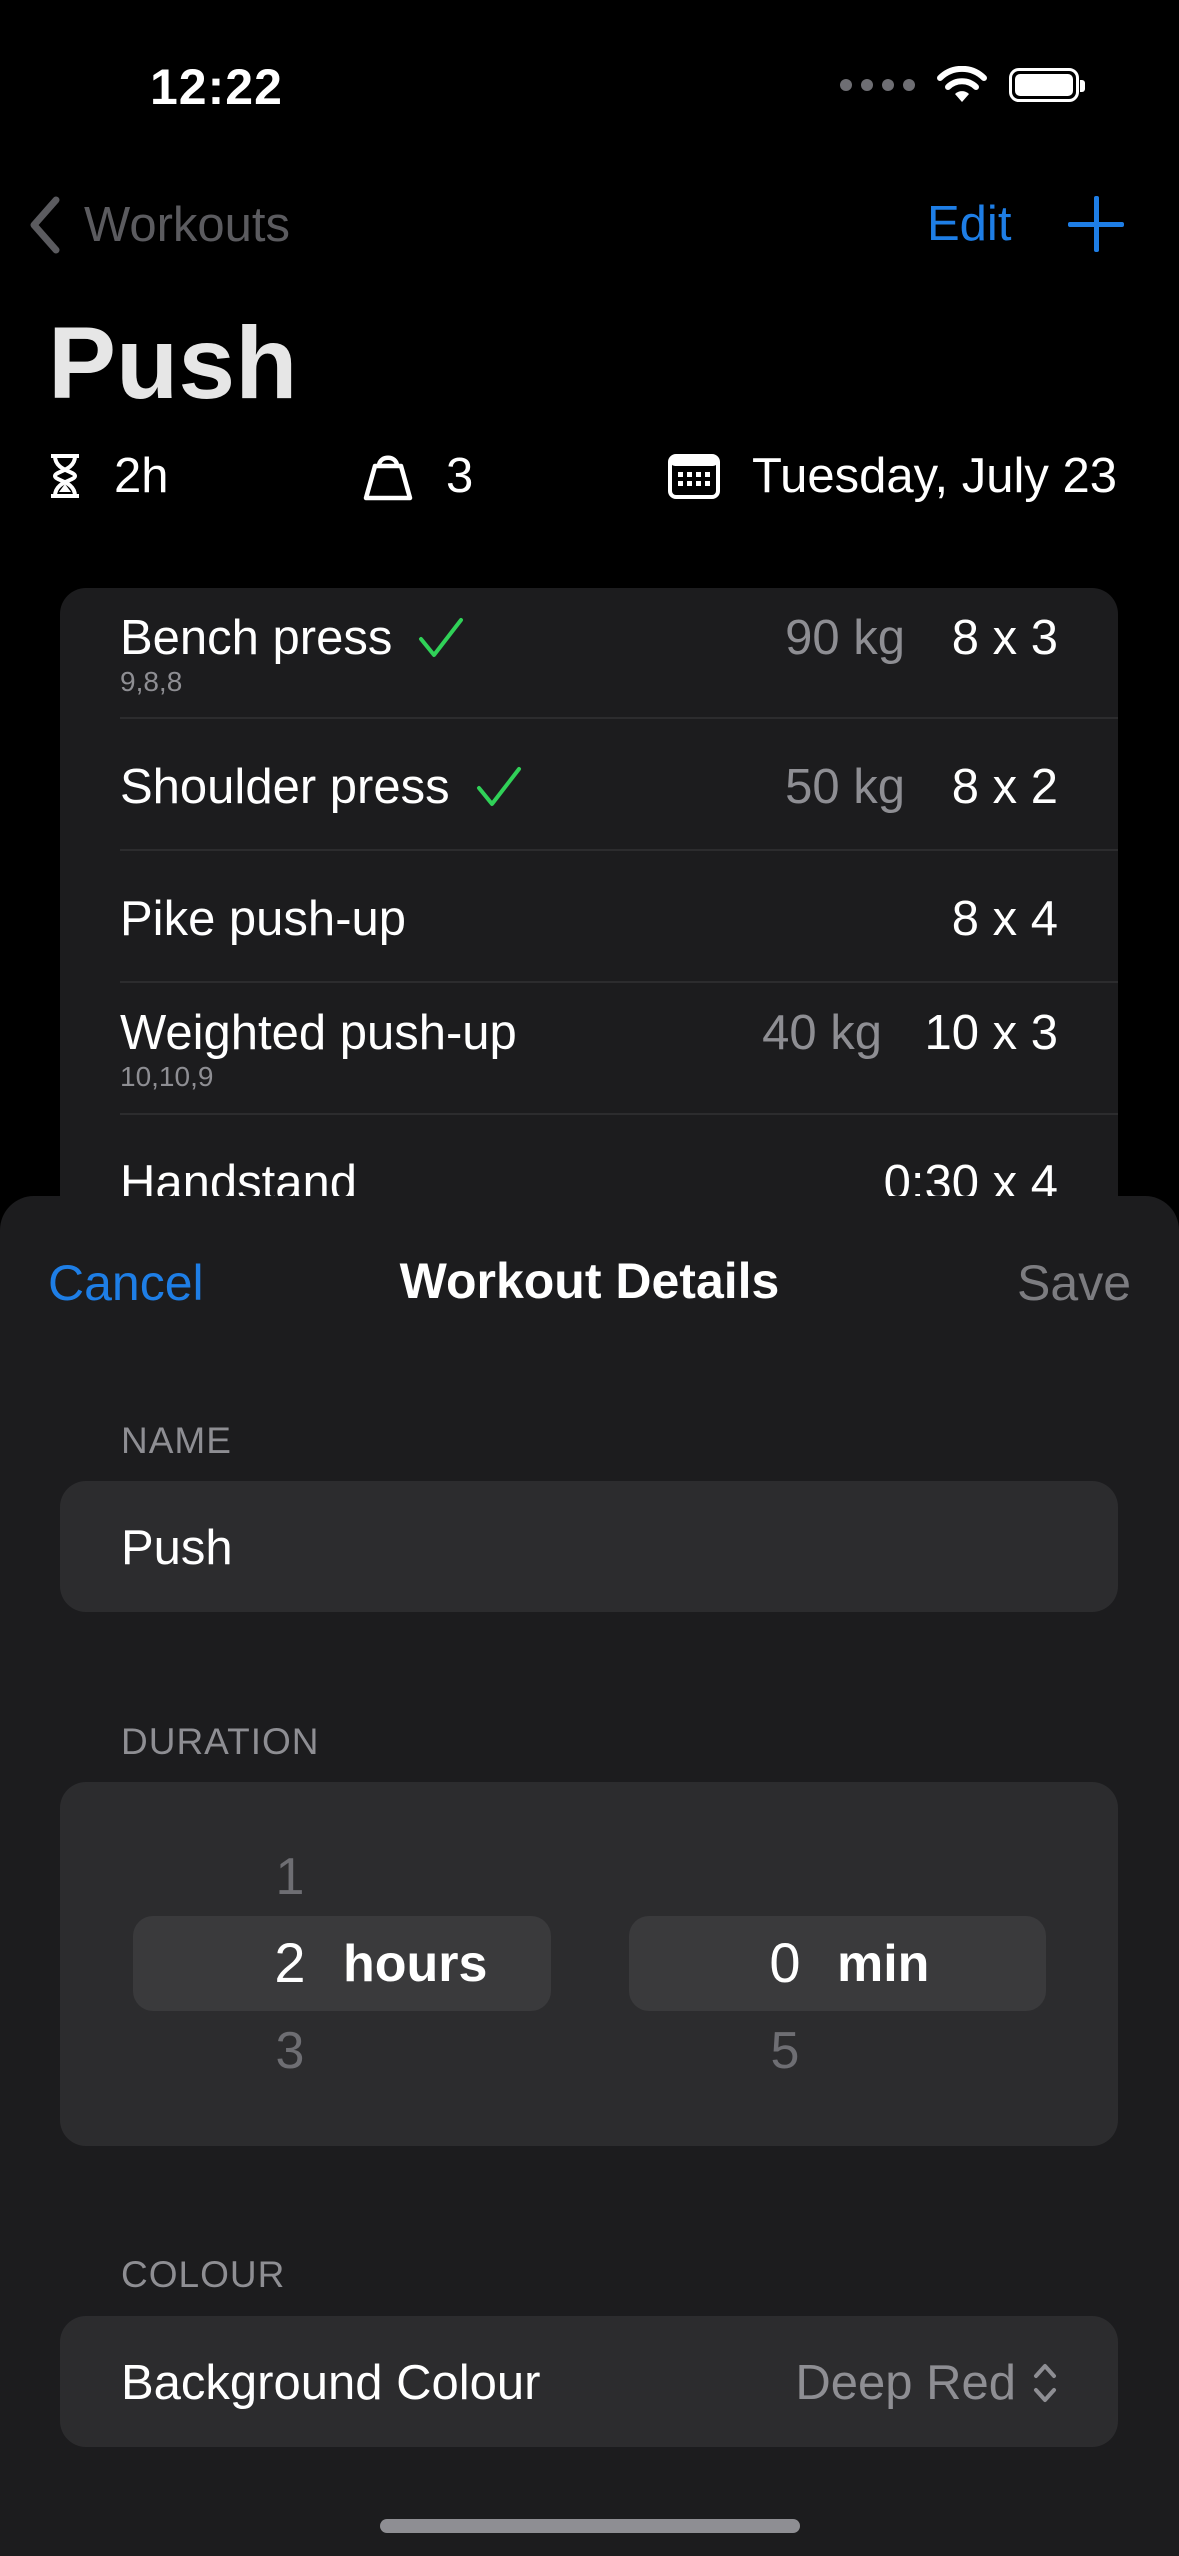 This screenshot has width=1179, height=2556. I want to click on exercise-weight: 50 kg, so click(845, 787).